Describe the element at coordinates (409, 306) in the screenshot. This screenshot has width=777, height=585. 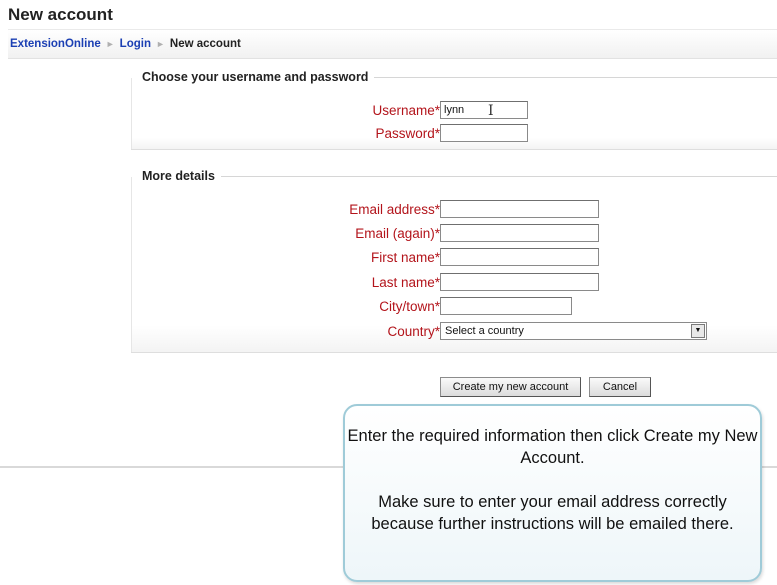
I see `city-label: City/town*` at that location.